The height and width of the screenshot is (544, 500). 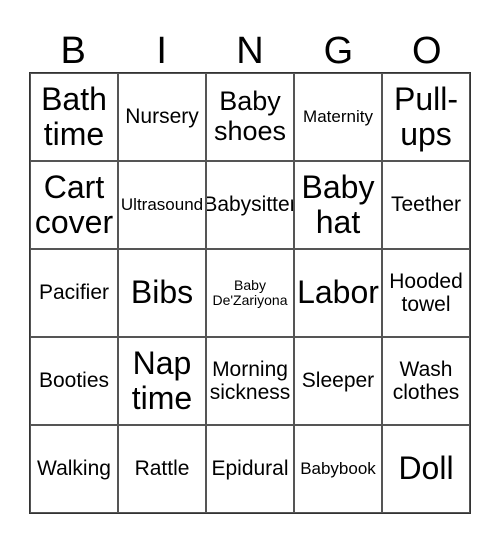 I want to click on header-letter-o: O, so click(x=427, y=51).